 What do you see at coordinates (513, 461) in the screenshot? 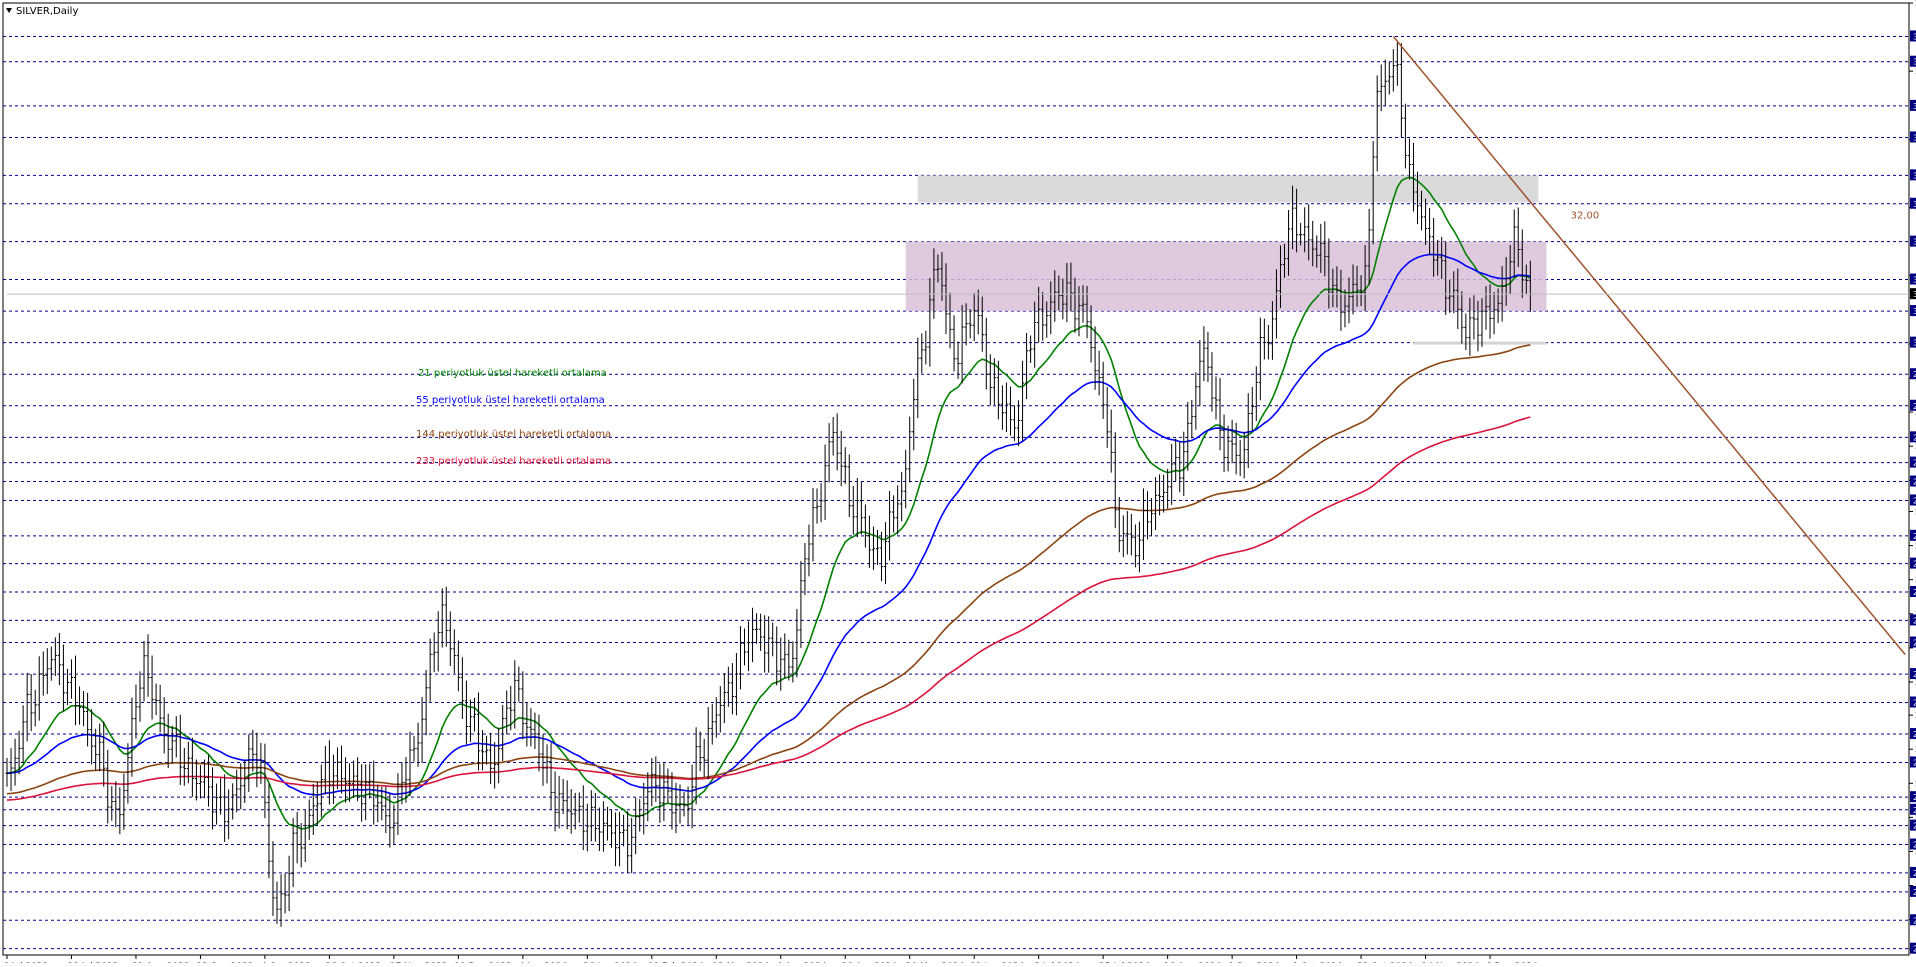
I see `legend-ema-233: 233 periyotluk üstel hareketli ortalama` at bounding box center [513, 461].